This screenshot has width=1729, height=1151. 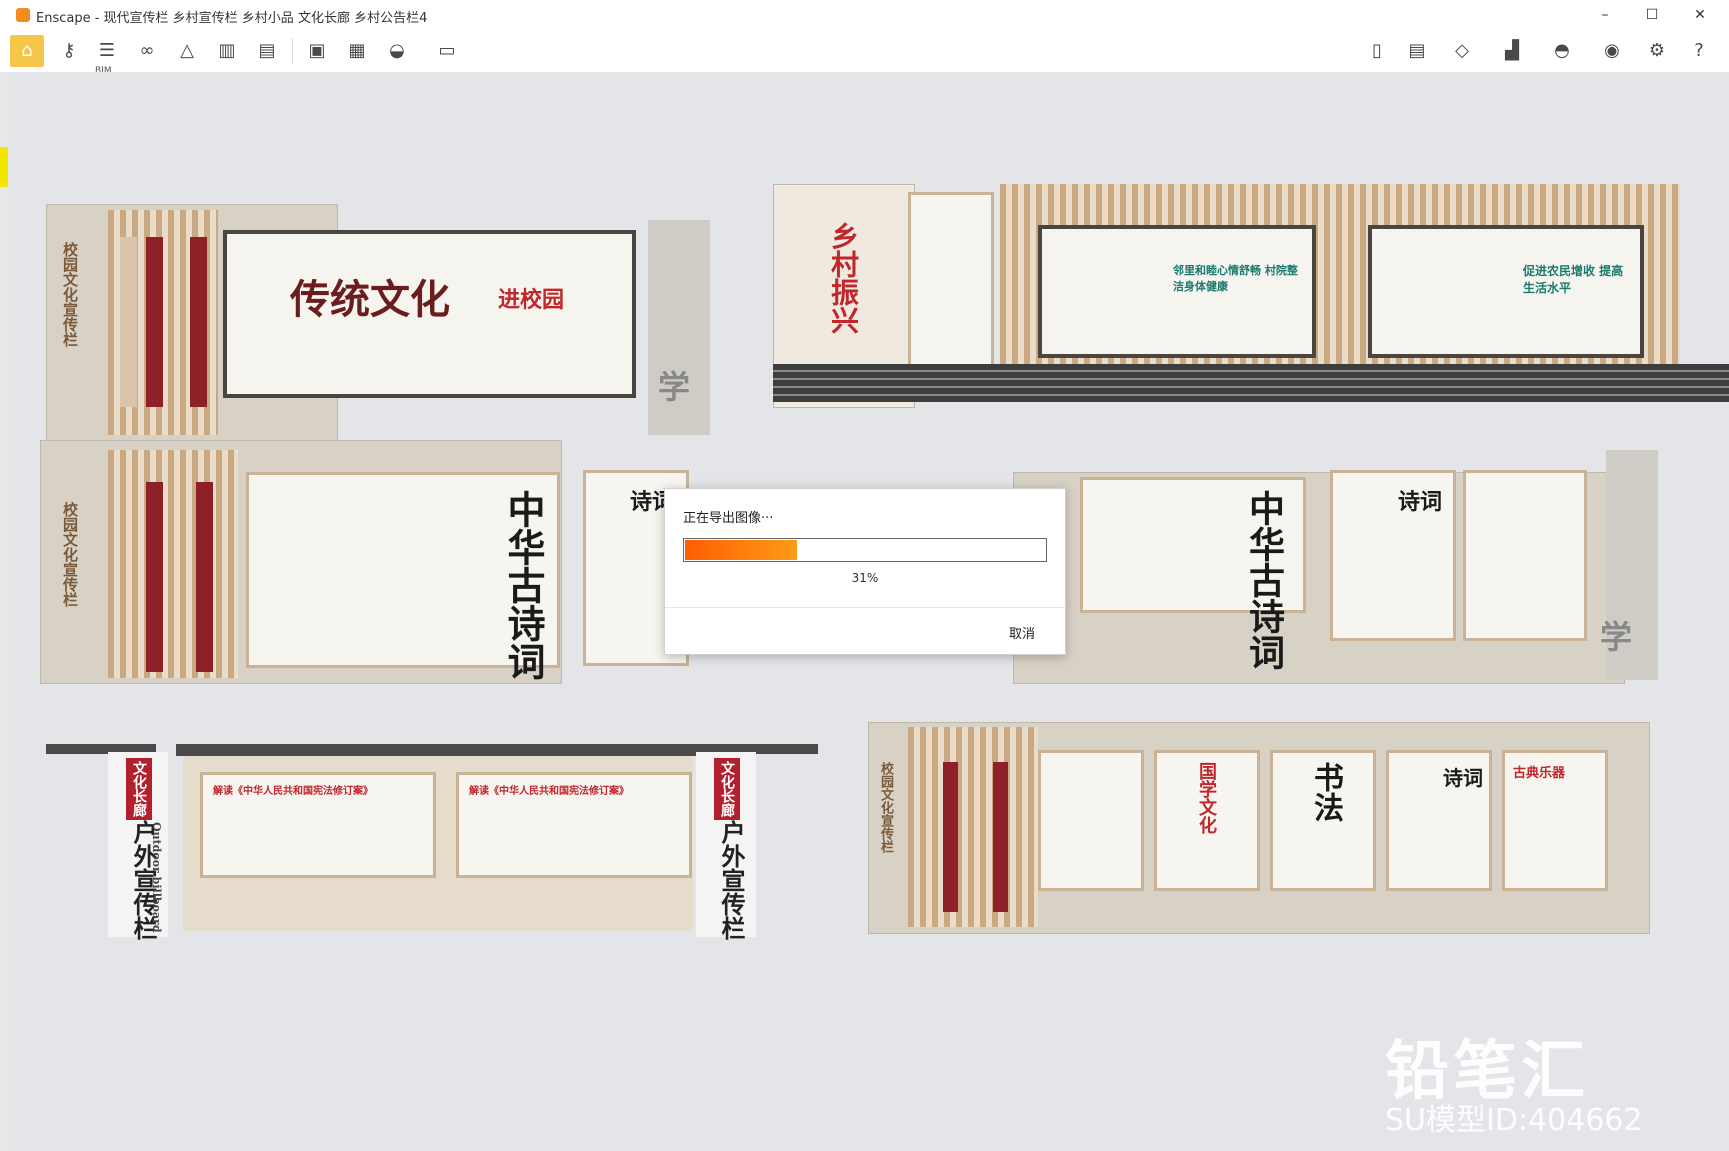 What do you see at coordinates (27, 51) in the screenshot?
I see `home-icon: ⌂` at bounding box center [27, 51].